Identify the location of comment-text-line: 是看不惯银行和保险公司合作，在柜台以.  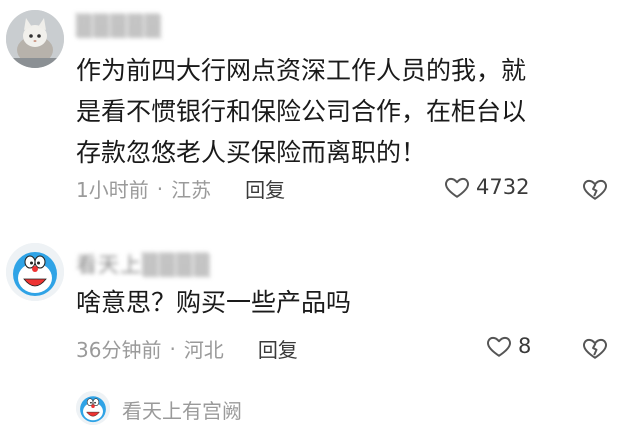
(301, 111).